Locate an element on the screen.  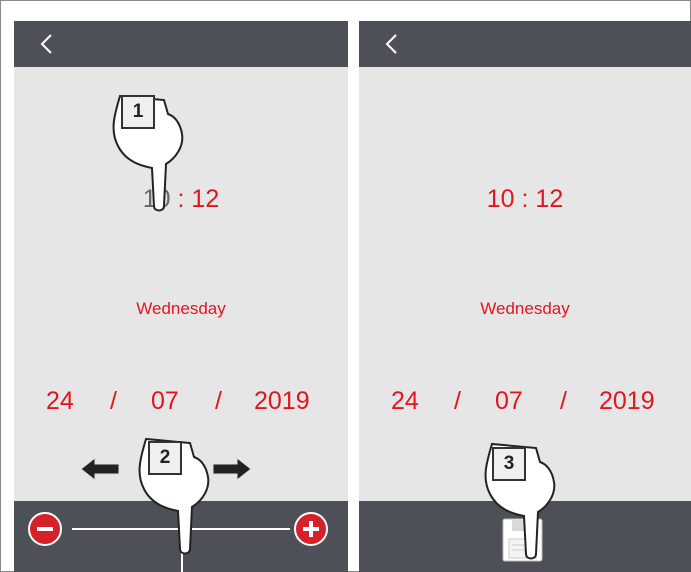
step-badge: 1 is located at coordinates (138, 112).